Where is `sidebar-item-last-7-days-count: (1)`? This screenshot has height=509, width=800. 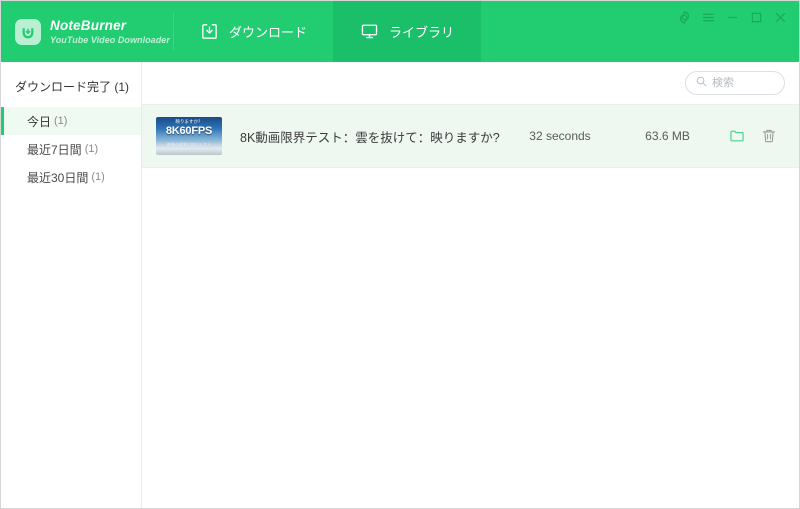
sidebar-item-last-7-days-count: (1) is located at coordinates (91, 149).